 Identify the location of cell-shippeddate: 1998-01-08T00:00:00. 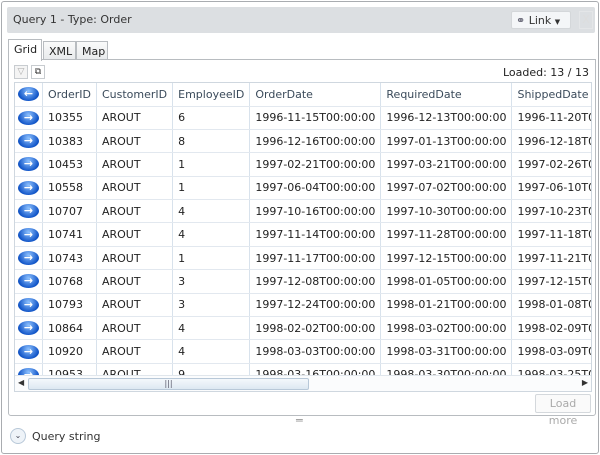
(551, 305).